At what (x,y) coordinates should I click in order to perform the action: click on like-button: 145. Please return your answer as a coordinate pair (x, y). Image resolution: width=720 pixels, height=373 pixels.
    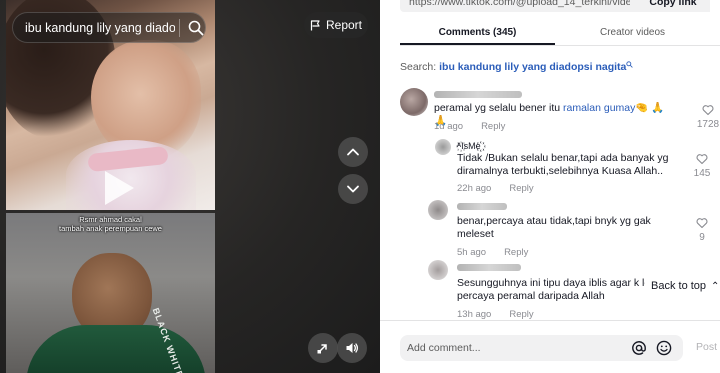
    Looking at the image, I should click on (702, 166).